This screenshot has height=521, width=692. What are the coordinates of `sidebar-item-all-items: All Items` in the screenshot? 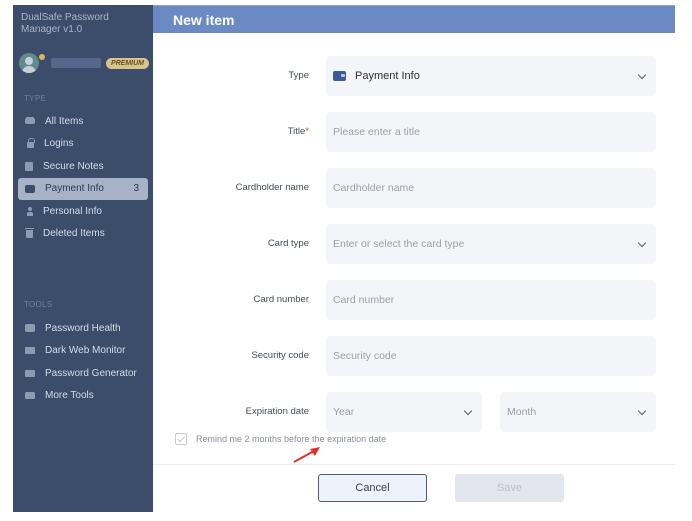 It's located at (83, 121).